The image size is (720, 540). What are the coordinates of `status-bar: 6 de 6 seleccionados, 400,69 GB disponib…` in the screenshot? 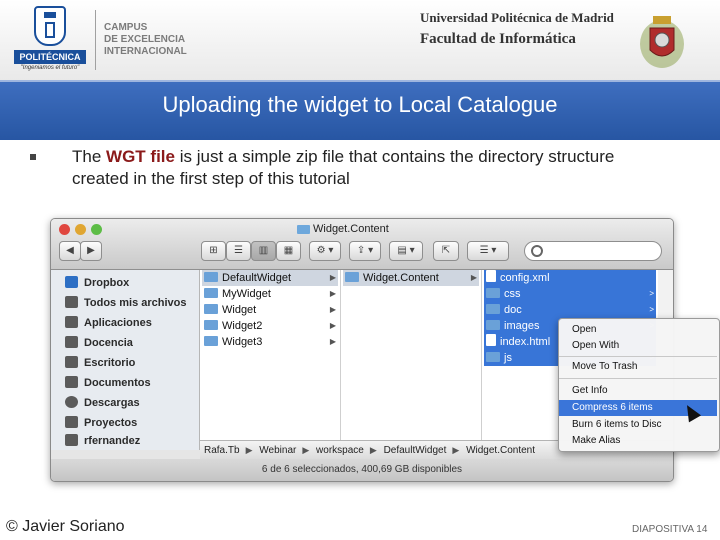 It's located at (362, 470).